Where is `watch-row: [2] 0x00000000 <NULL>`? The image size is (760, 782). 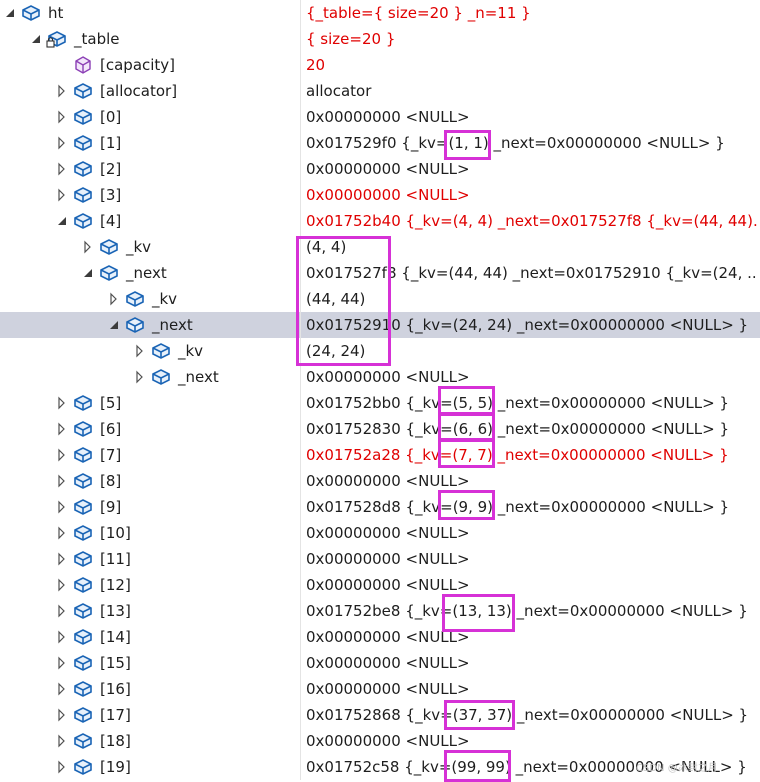 watch-row: [2] 0x00000000 <NULL> is located at coordinates (380, 169).